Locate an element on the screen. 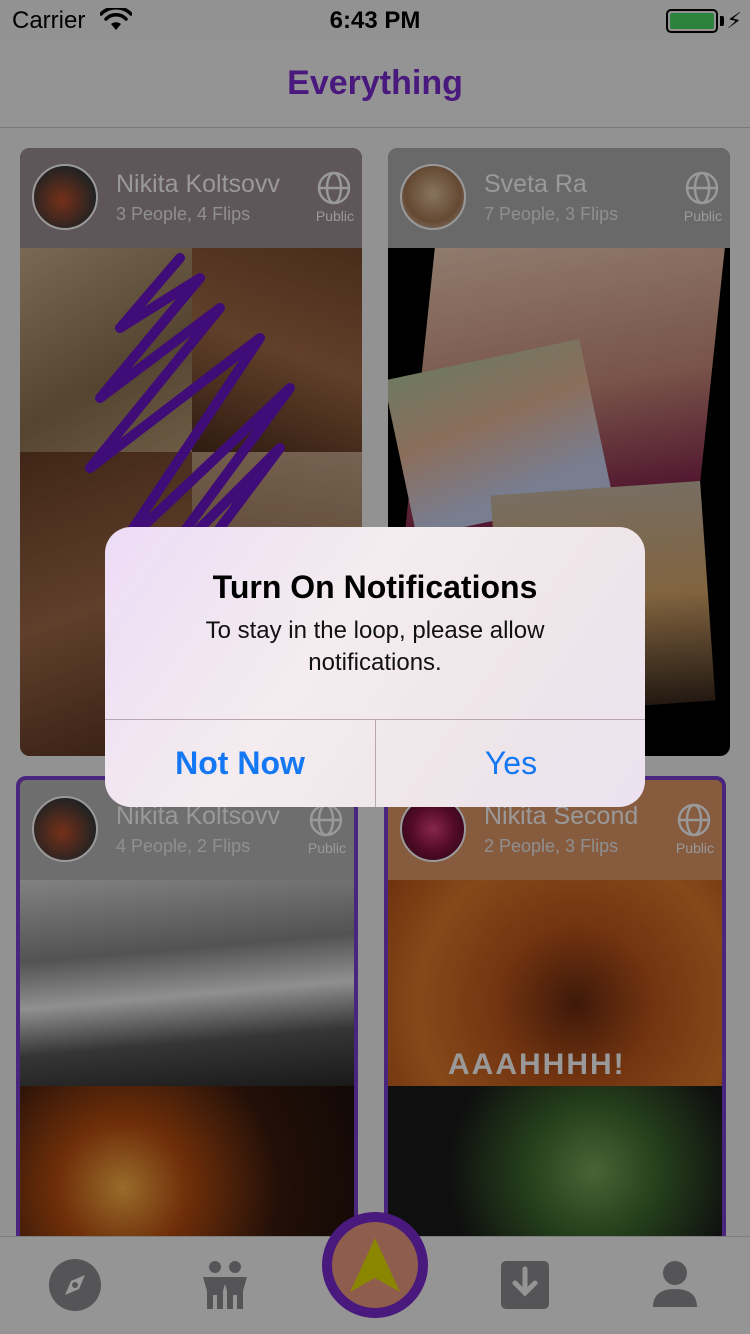 The width and height of the screenshot is (750, 1334). alert-title: Turn On Notifications is located at coordinates (375, 587).